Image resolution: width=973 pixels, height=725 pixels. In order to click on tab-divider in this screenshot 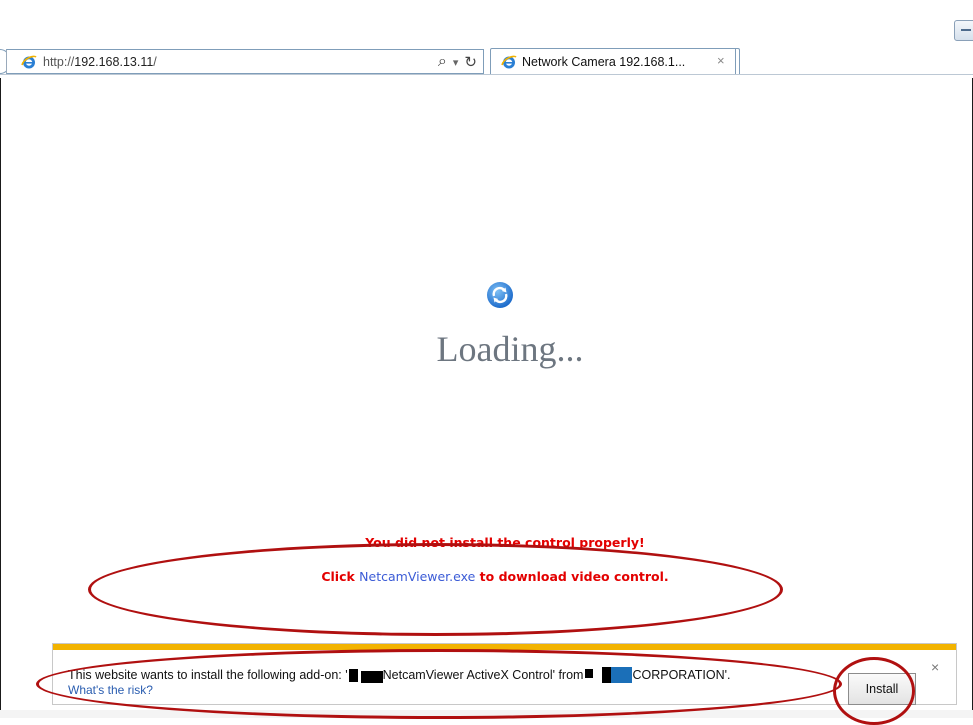, I will do `click(735, 61)`.